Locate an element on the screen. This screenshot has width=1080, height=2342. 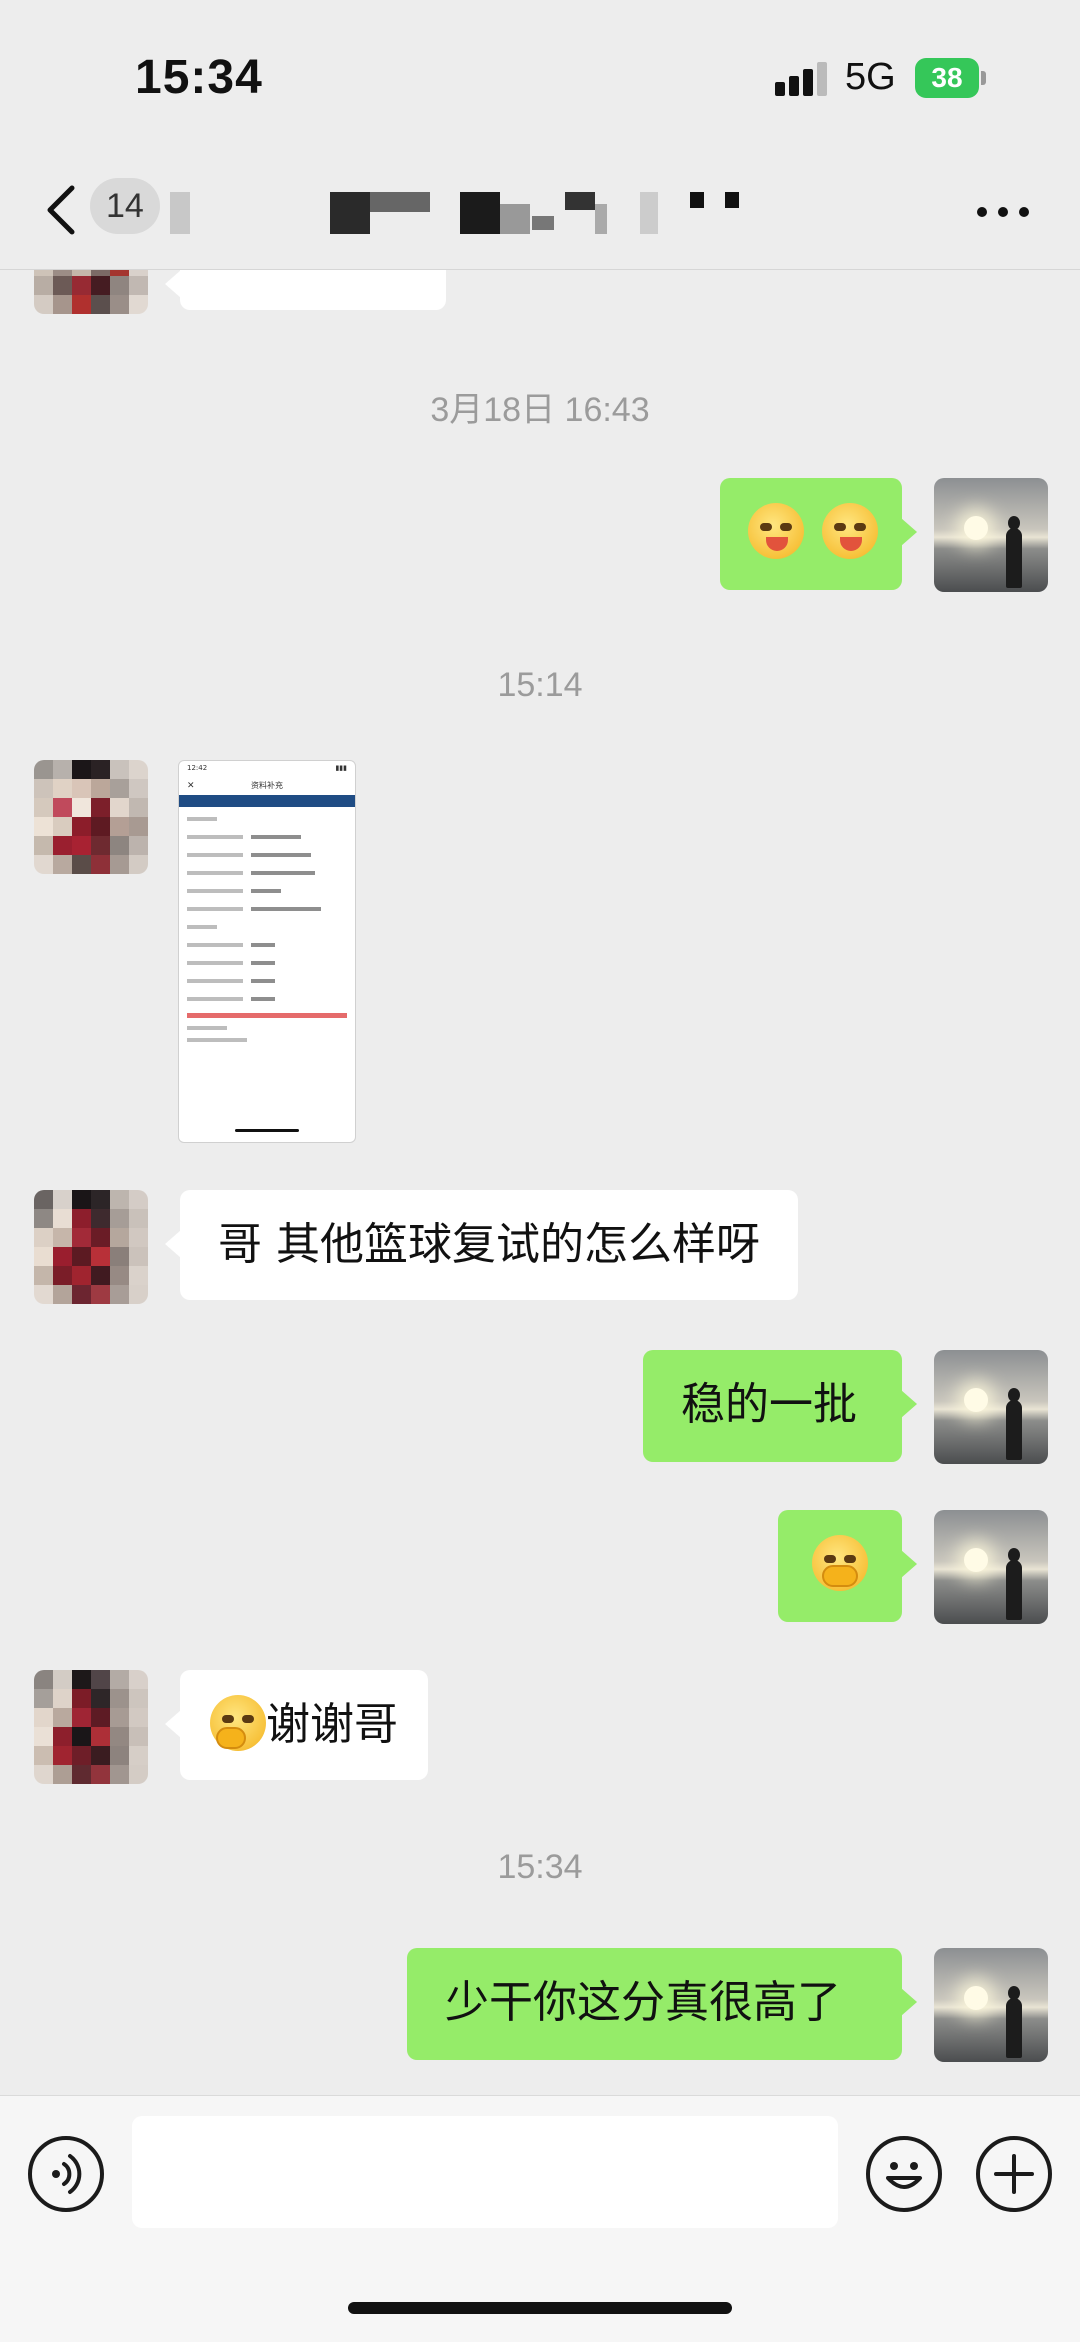
shared-screenshot-image: 12:42 ▮▮▮ ✕ 资料补充 is located at coordinates (267, 951).